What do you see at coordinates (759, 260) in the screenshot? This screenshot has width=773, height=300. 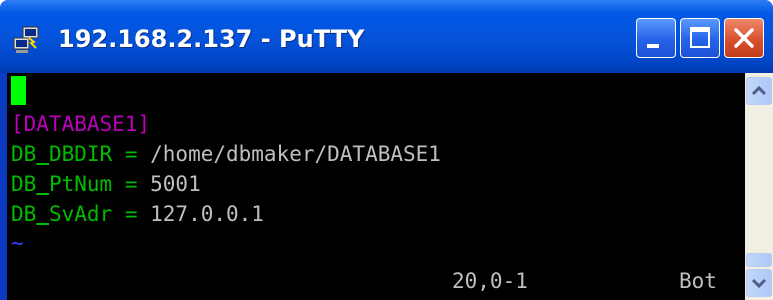 I see `scroll-thumb` at bounding box center [759, 260].